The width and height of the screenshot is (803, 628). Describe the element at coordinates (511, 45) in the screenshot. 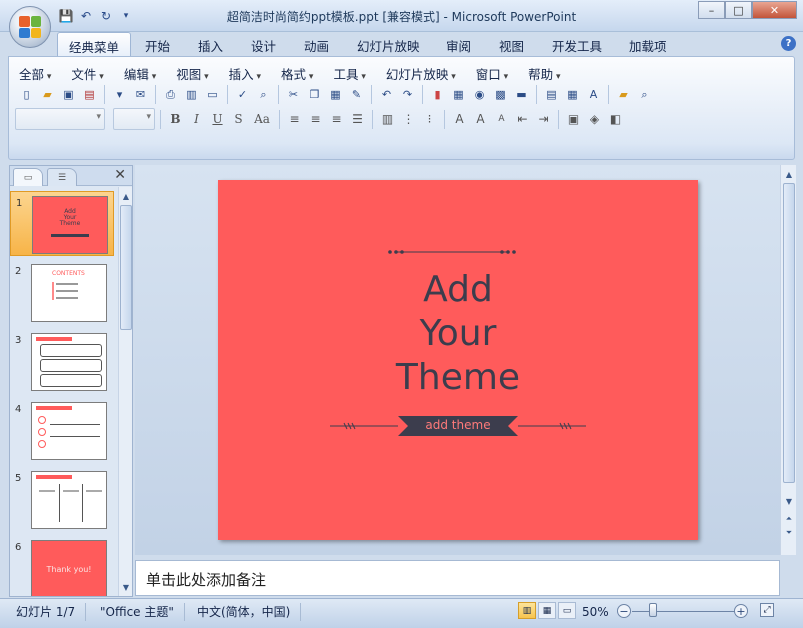

I see `tab-view: 视图` at that location.